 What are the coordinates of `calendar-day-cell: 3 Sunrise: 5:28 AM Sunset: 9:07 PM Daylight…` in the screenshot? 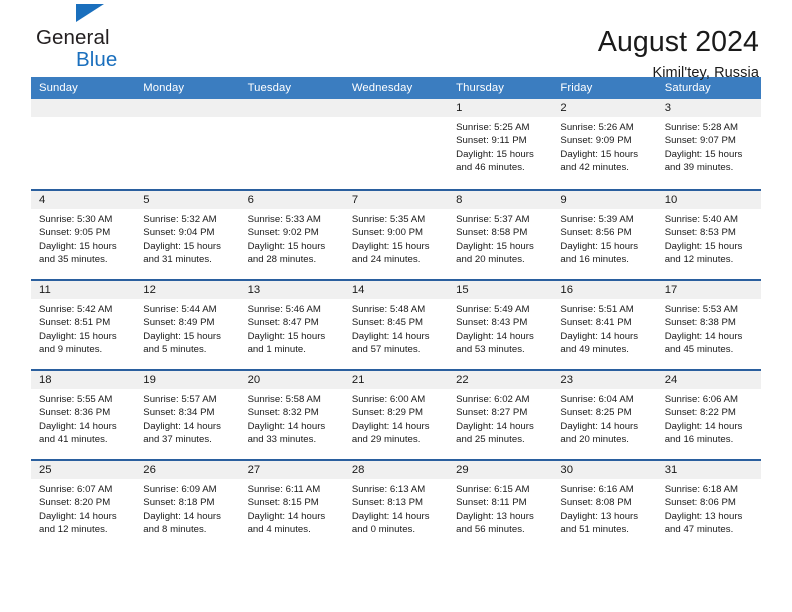 It's located at (708, 144).